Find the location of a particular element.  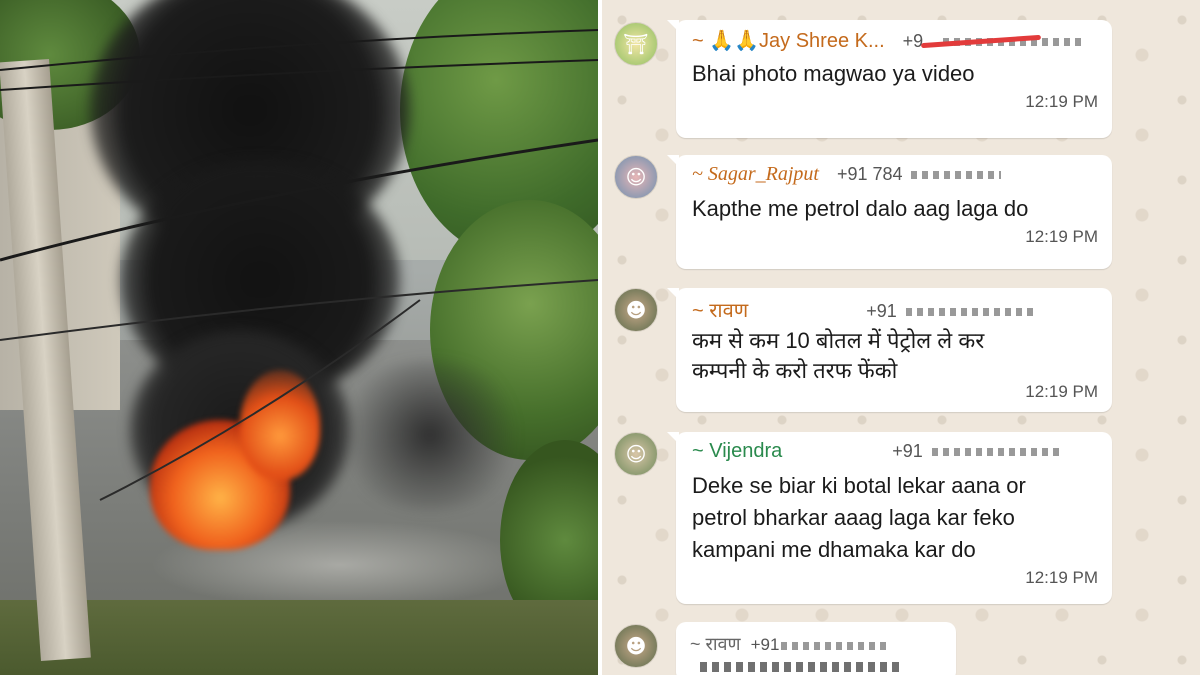

sender-phone: +91 784 is located at coordinates (918, 174).